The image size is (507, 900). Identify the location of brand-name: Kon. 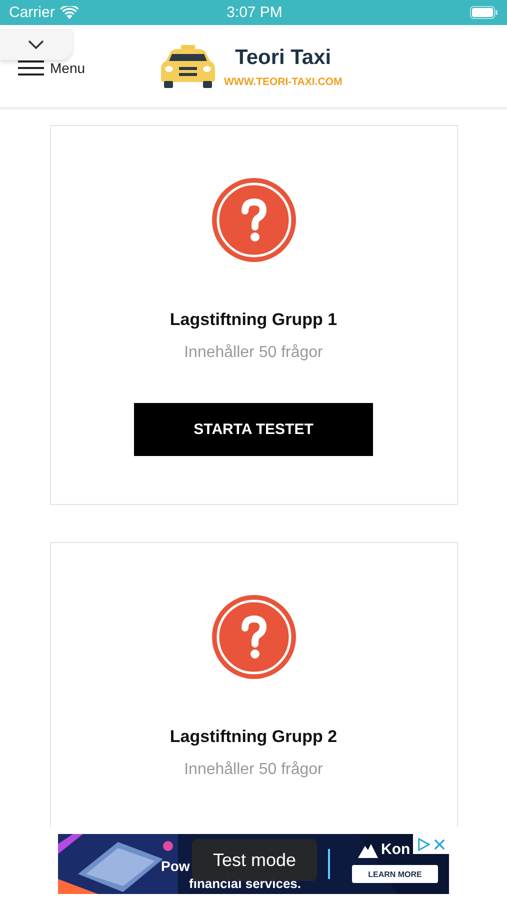
(395, 849).